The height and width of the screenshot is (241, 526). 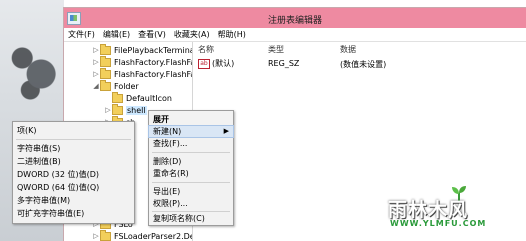 I want to click on submenu-item-multi-string-value: 多字符串值(M), so click(x=73, y=200).